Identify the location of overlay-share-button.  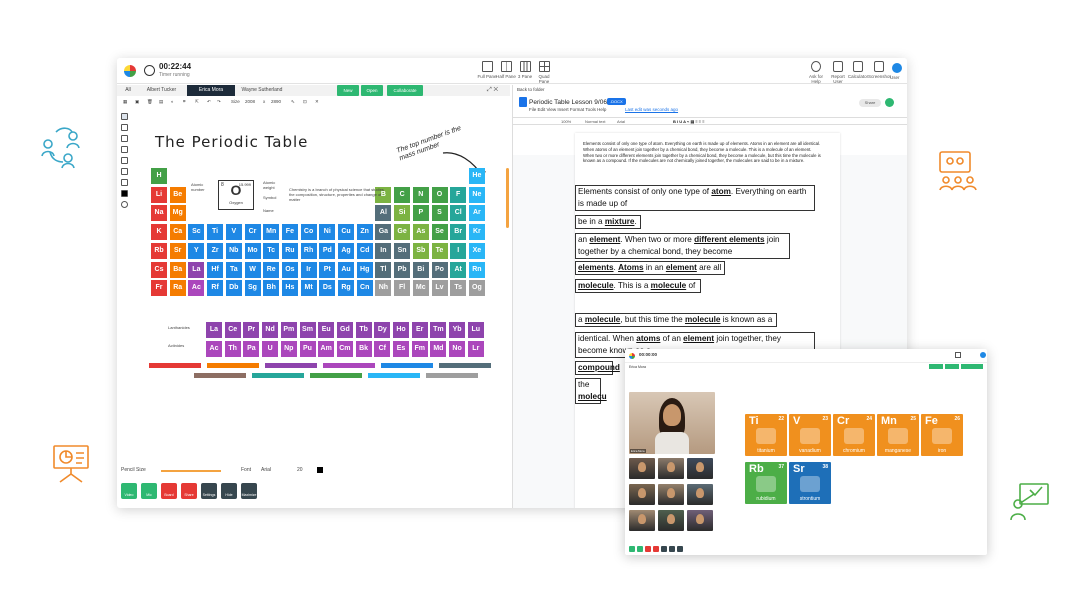
(656, 549).